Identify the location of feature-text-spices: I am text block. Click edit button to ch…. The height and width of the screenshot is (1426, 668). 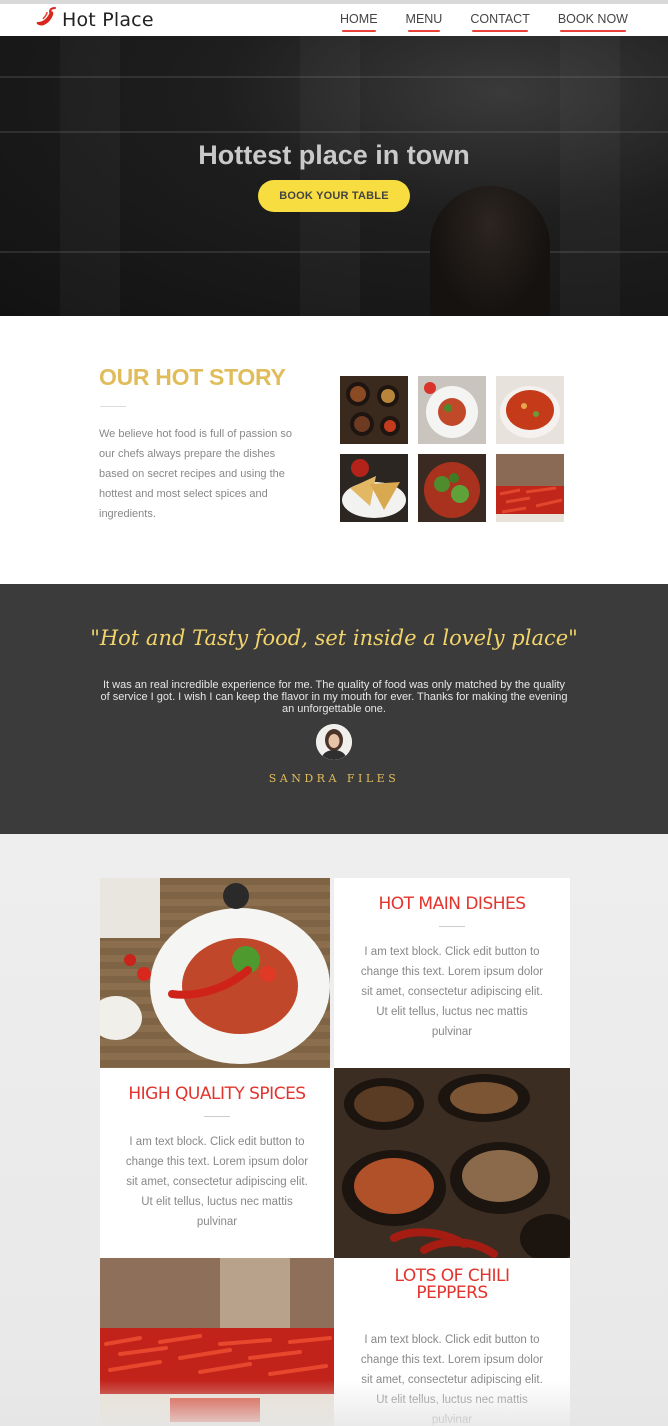
(217, 1182).